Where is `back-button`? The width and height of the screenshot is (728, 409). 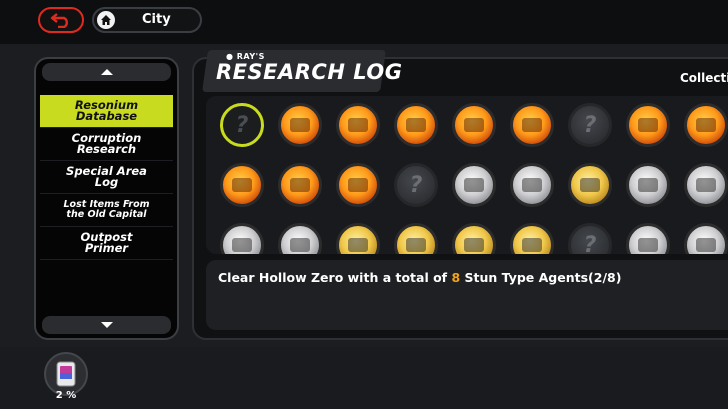
back-button is located at coordinates (61, 20).